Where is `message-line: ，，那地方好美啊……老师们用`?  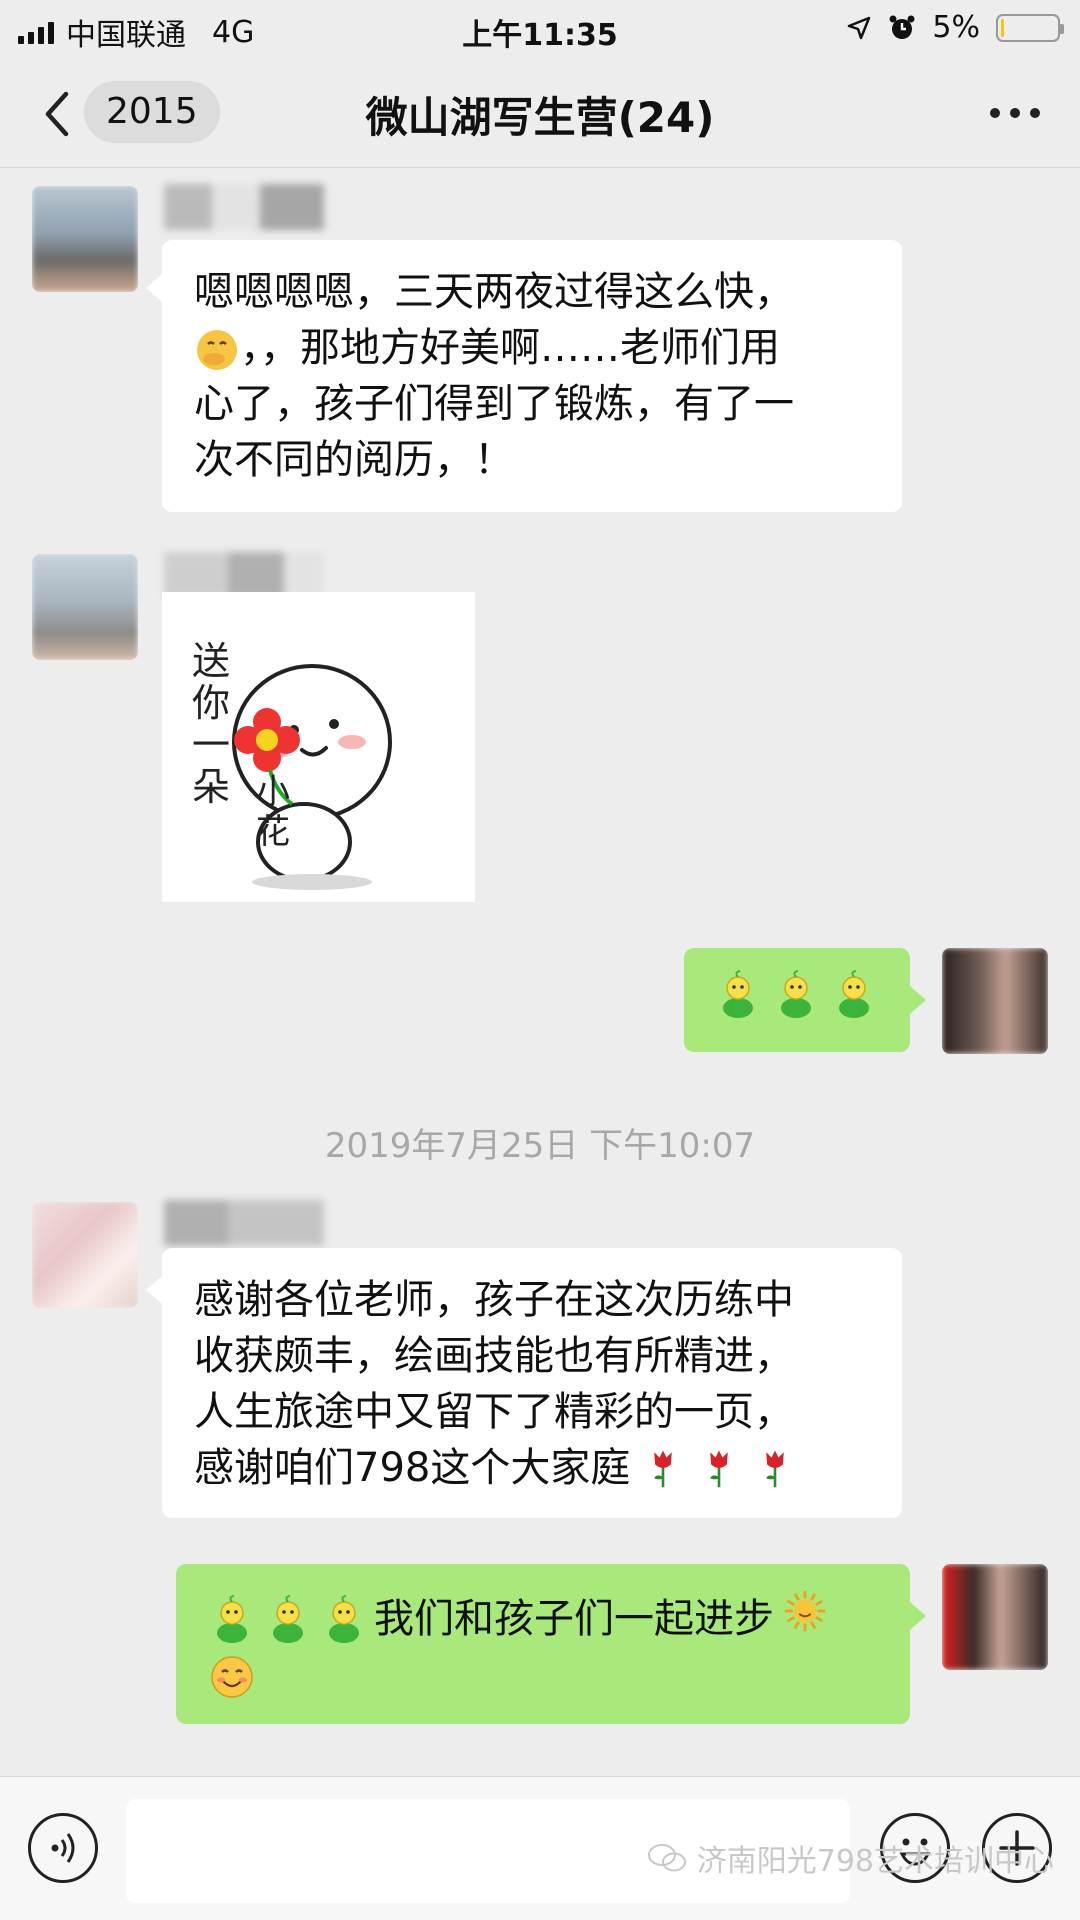 message-line: ，，那地方好美啊……老师们用 is located at coordinates (532, 348).